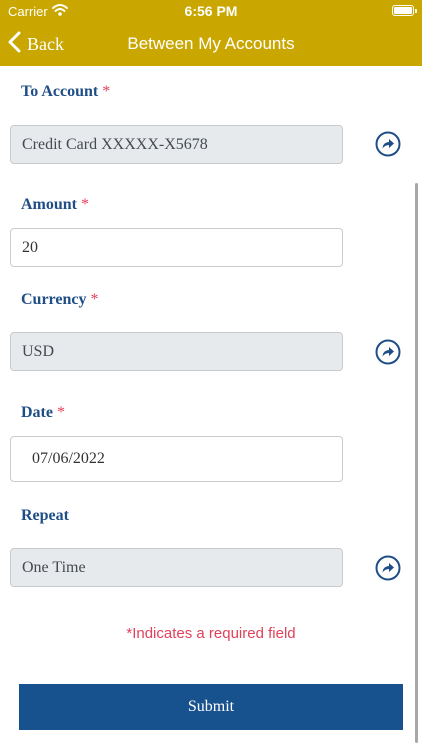 Image resolution: width=422 pixels, height=750 pixels. Describe the element at coordinates (17, 44) in the screenshot. I see `chevron-left-icon` at that location.